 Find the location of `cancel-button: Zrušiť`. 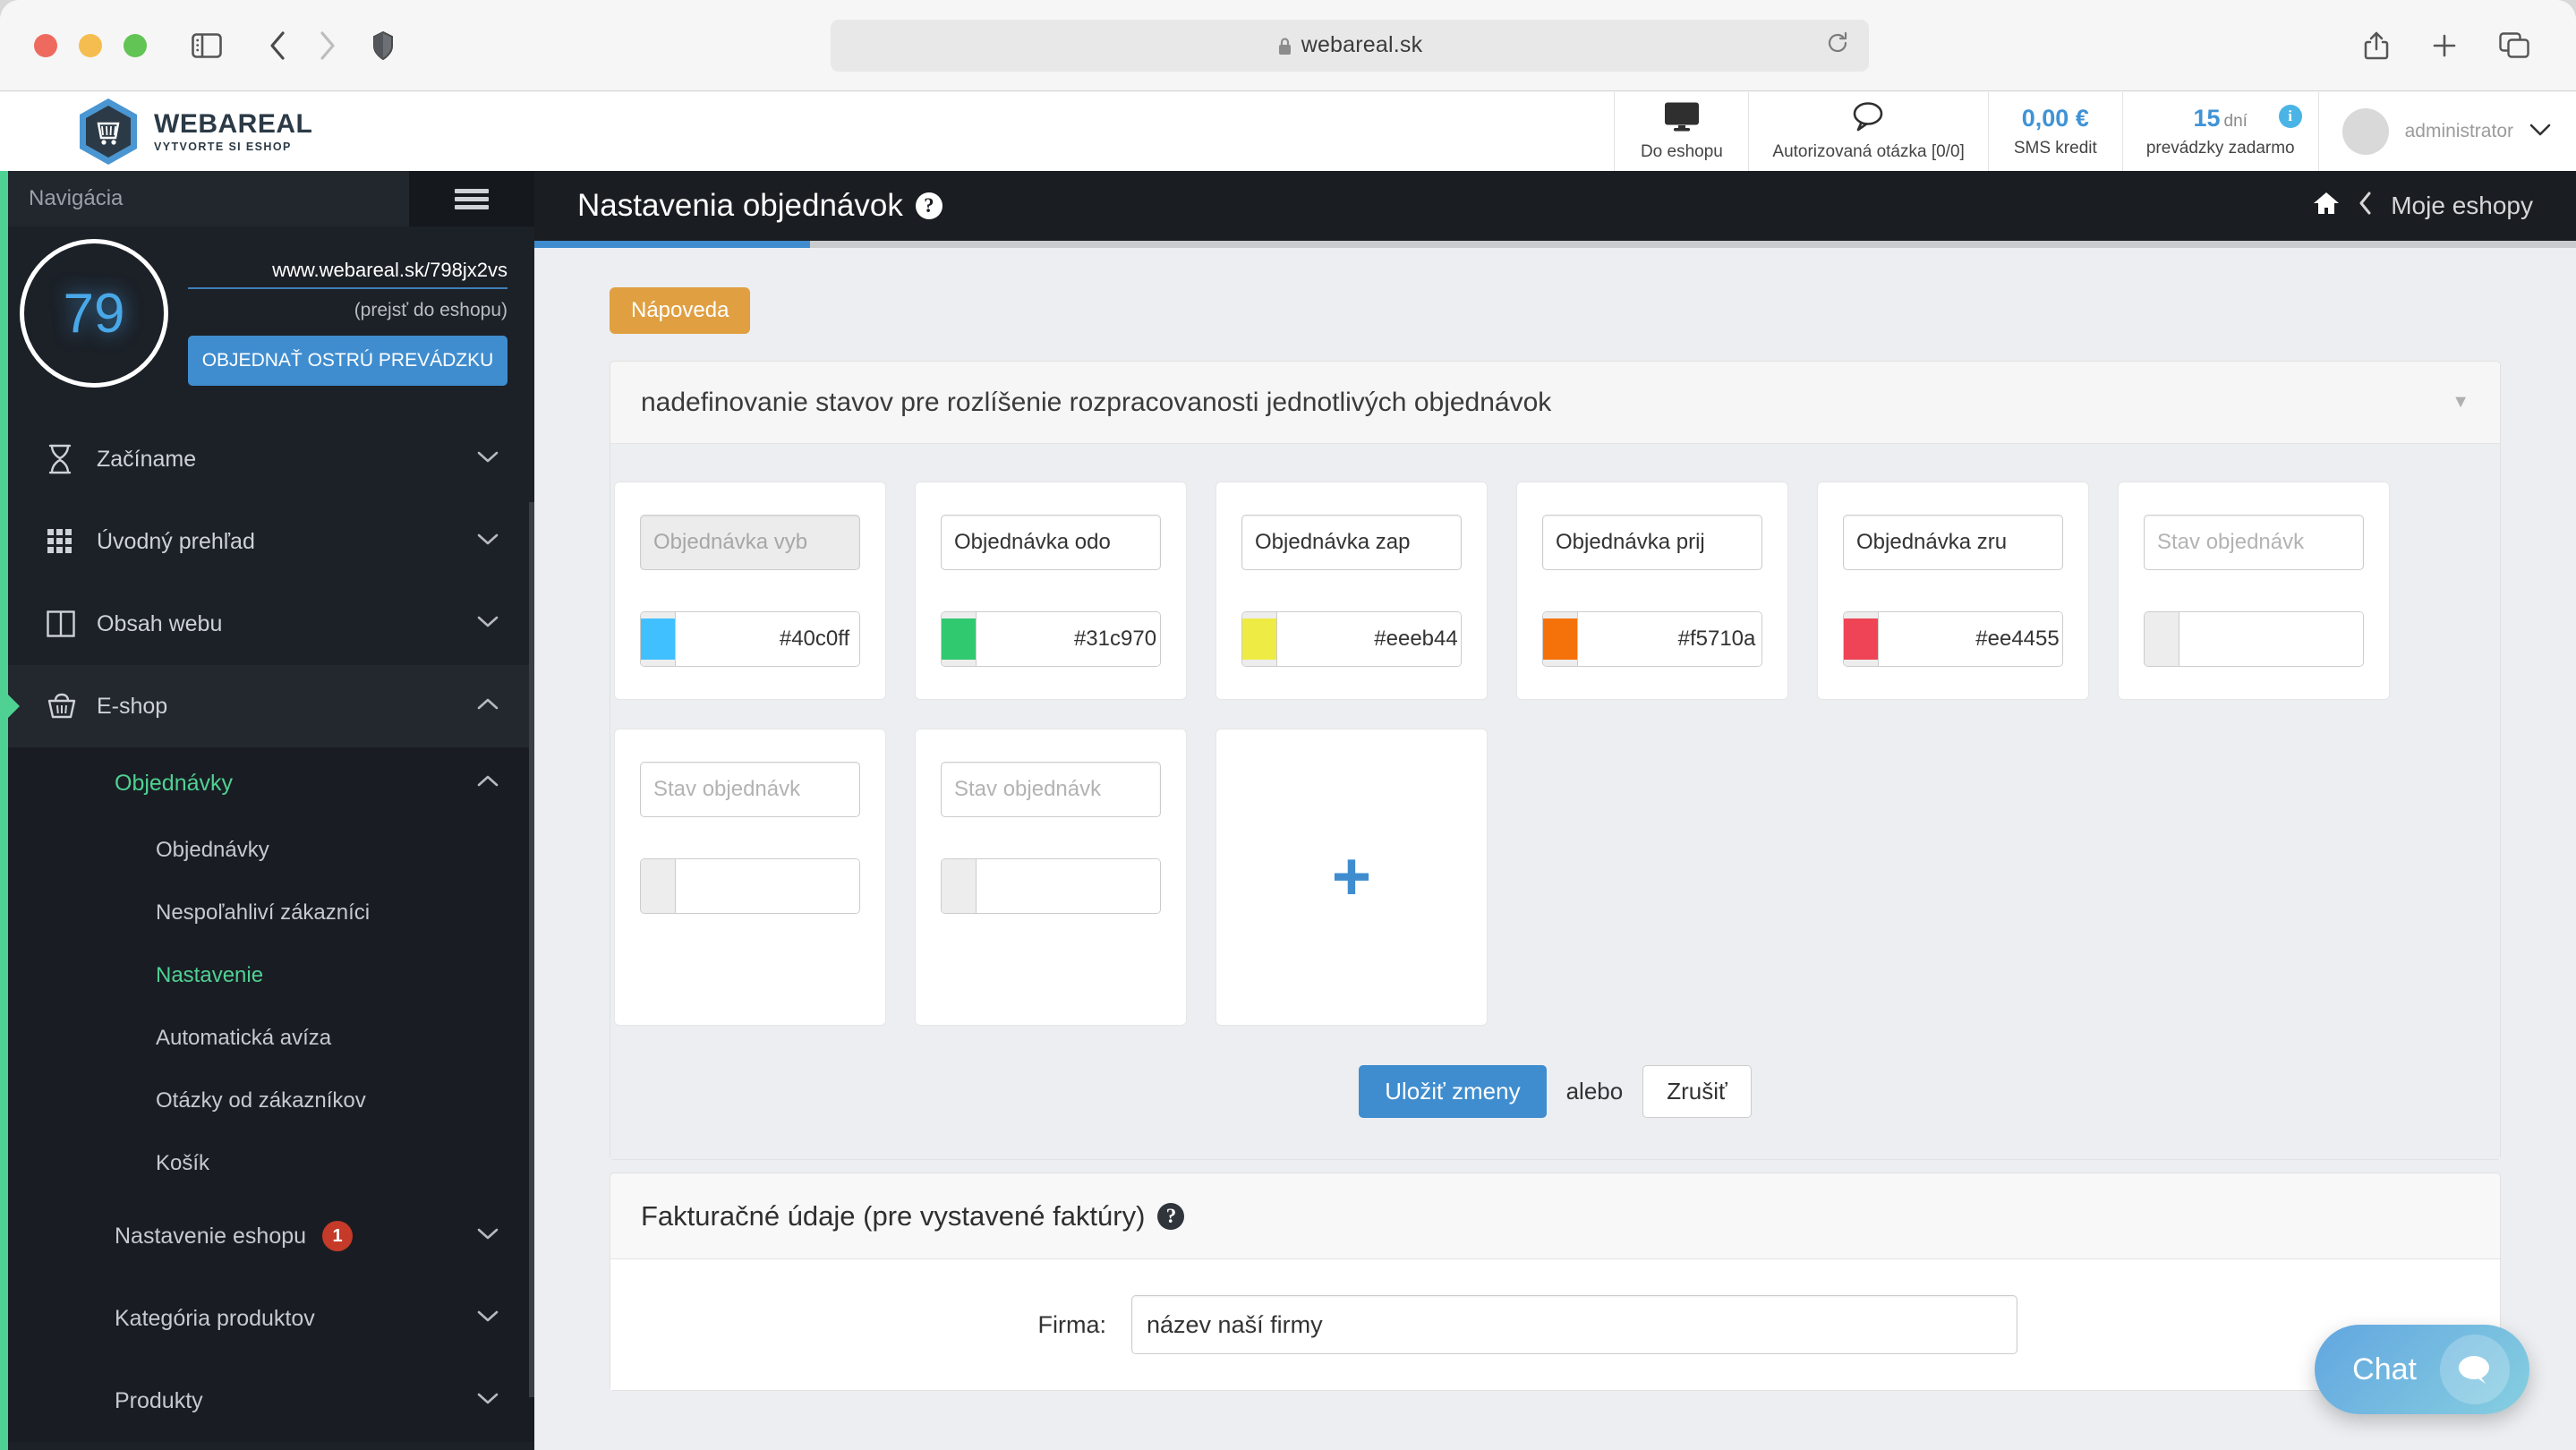

cancel-button: Zrušiť is located at coordinates (1697, 1091).